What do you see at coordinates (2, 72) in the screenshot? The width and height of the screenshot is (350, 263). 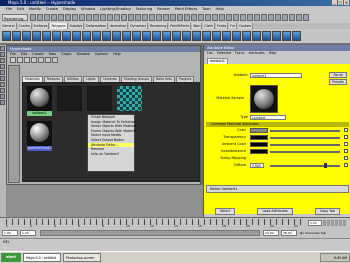 I see `scale-tool-icon` at bounding box center [2, 72].